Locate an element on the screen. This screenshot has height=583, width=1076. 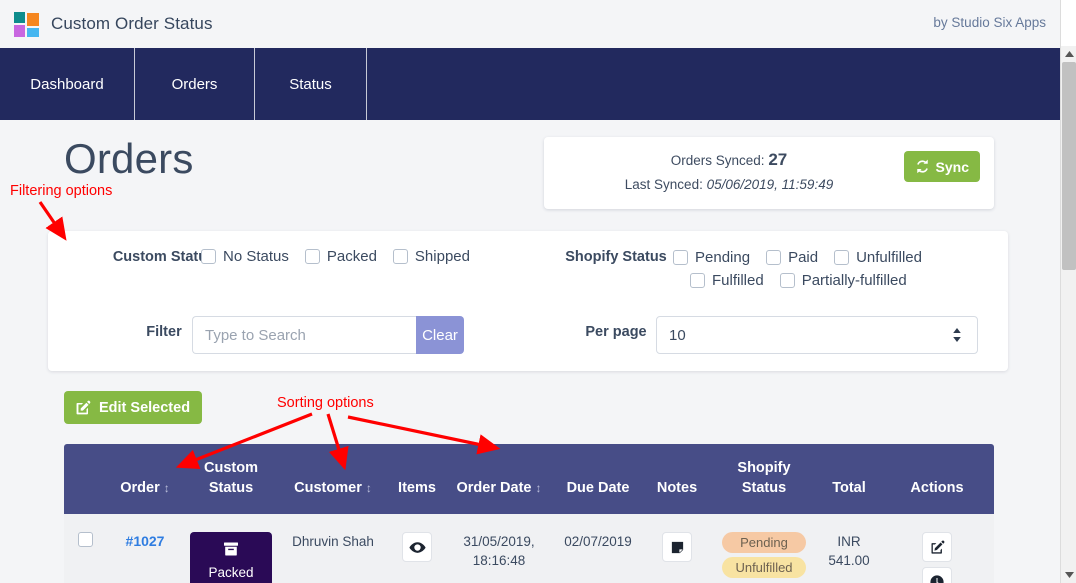
app-title: Custom Order Status is located at coordinates (132, 23).